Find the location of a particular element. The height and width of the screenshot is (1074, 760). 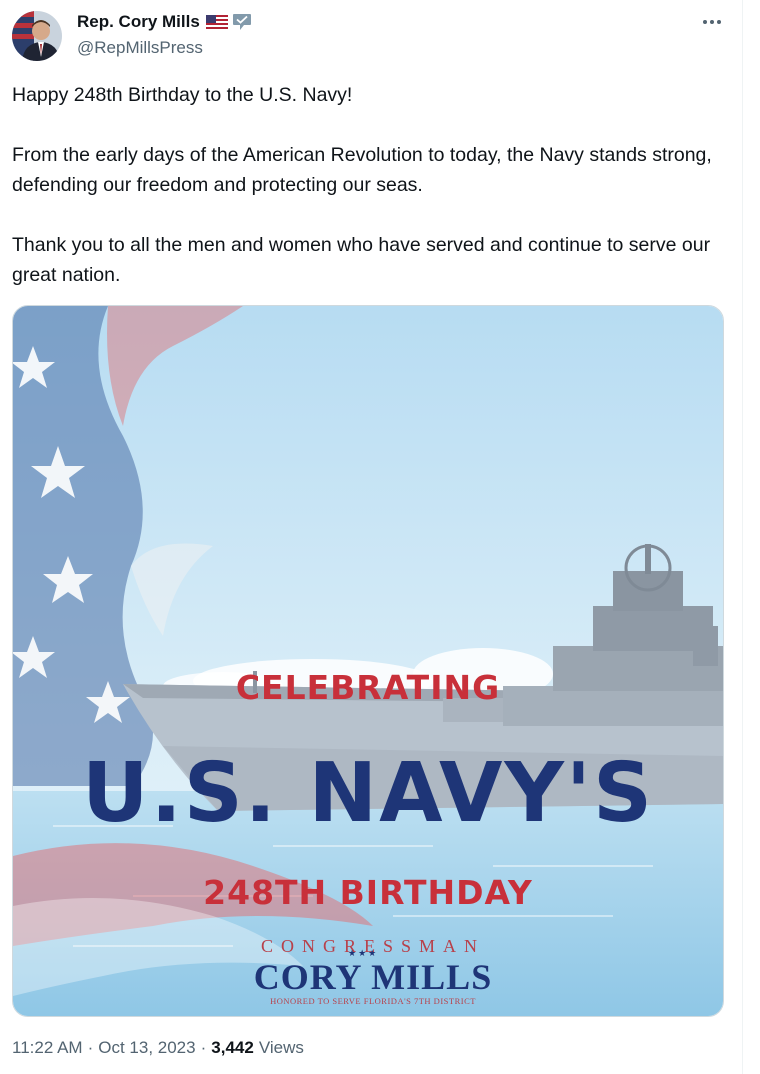

us-flag-icon is located at coordinates (216, 22).